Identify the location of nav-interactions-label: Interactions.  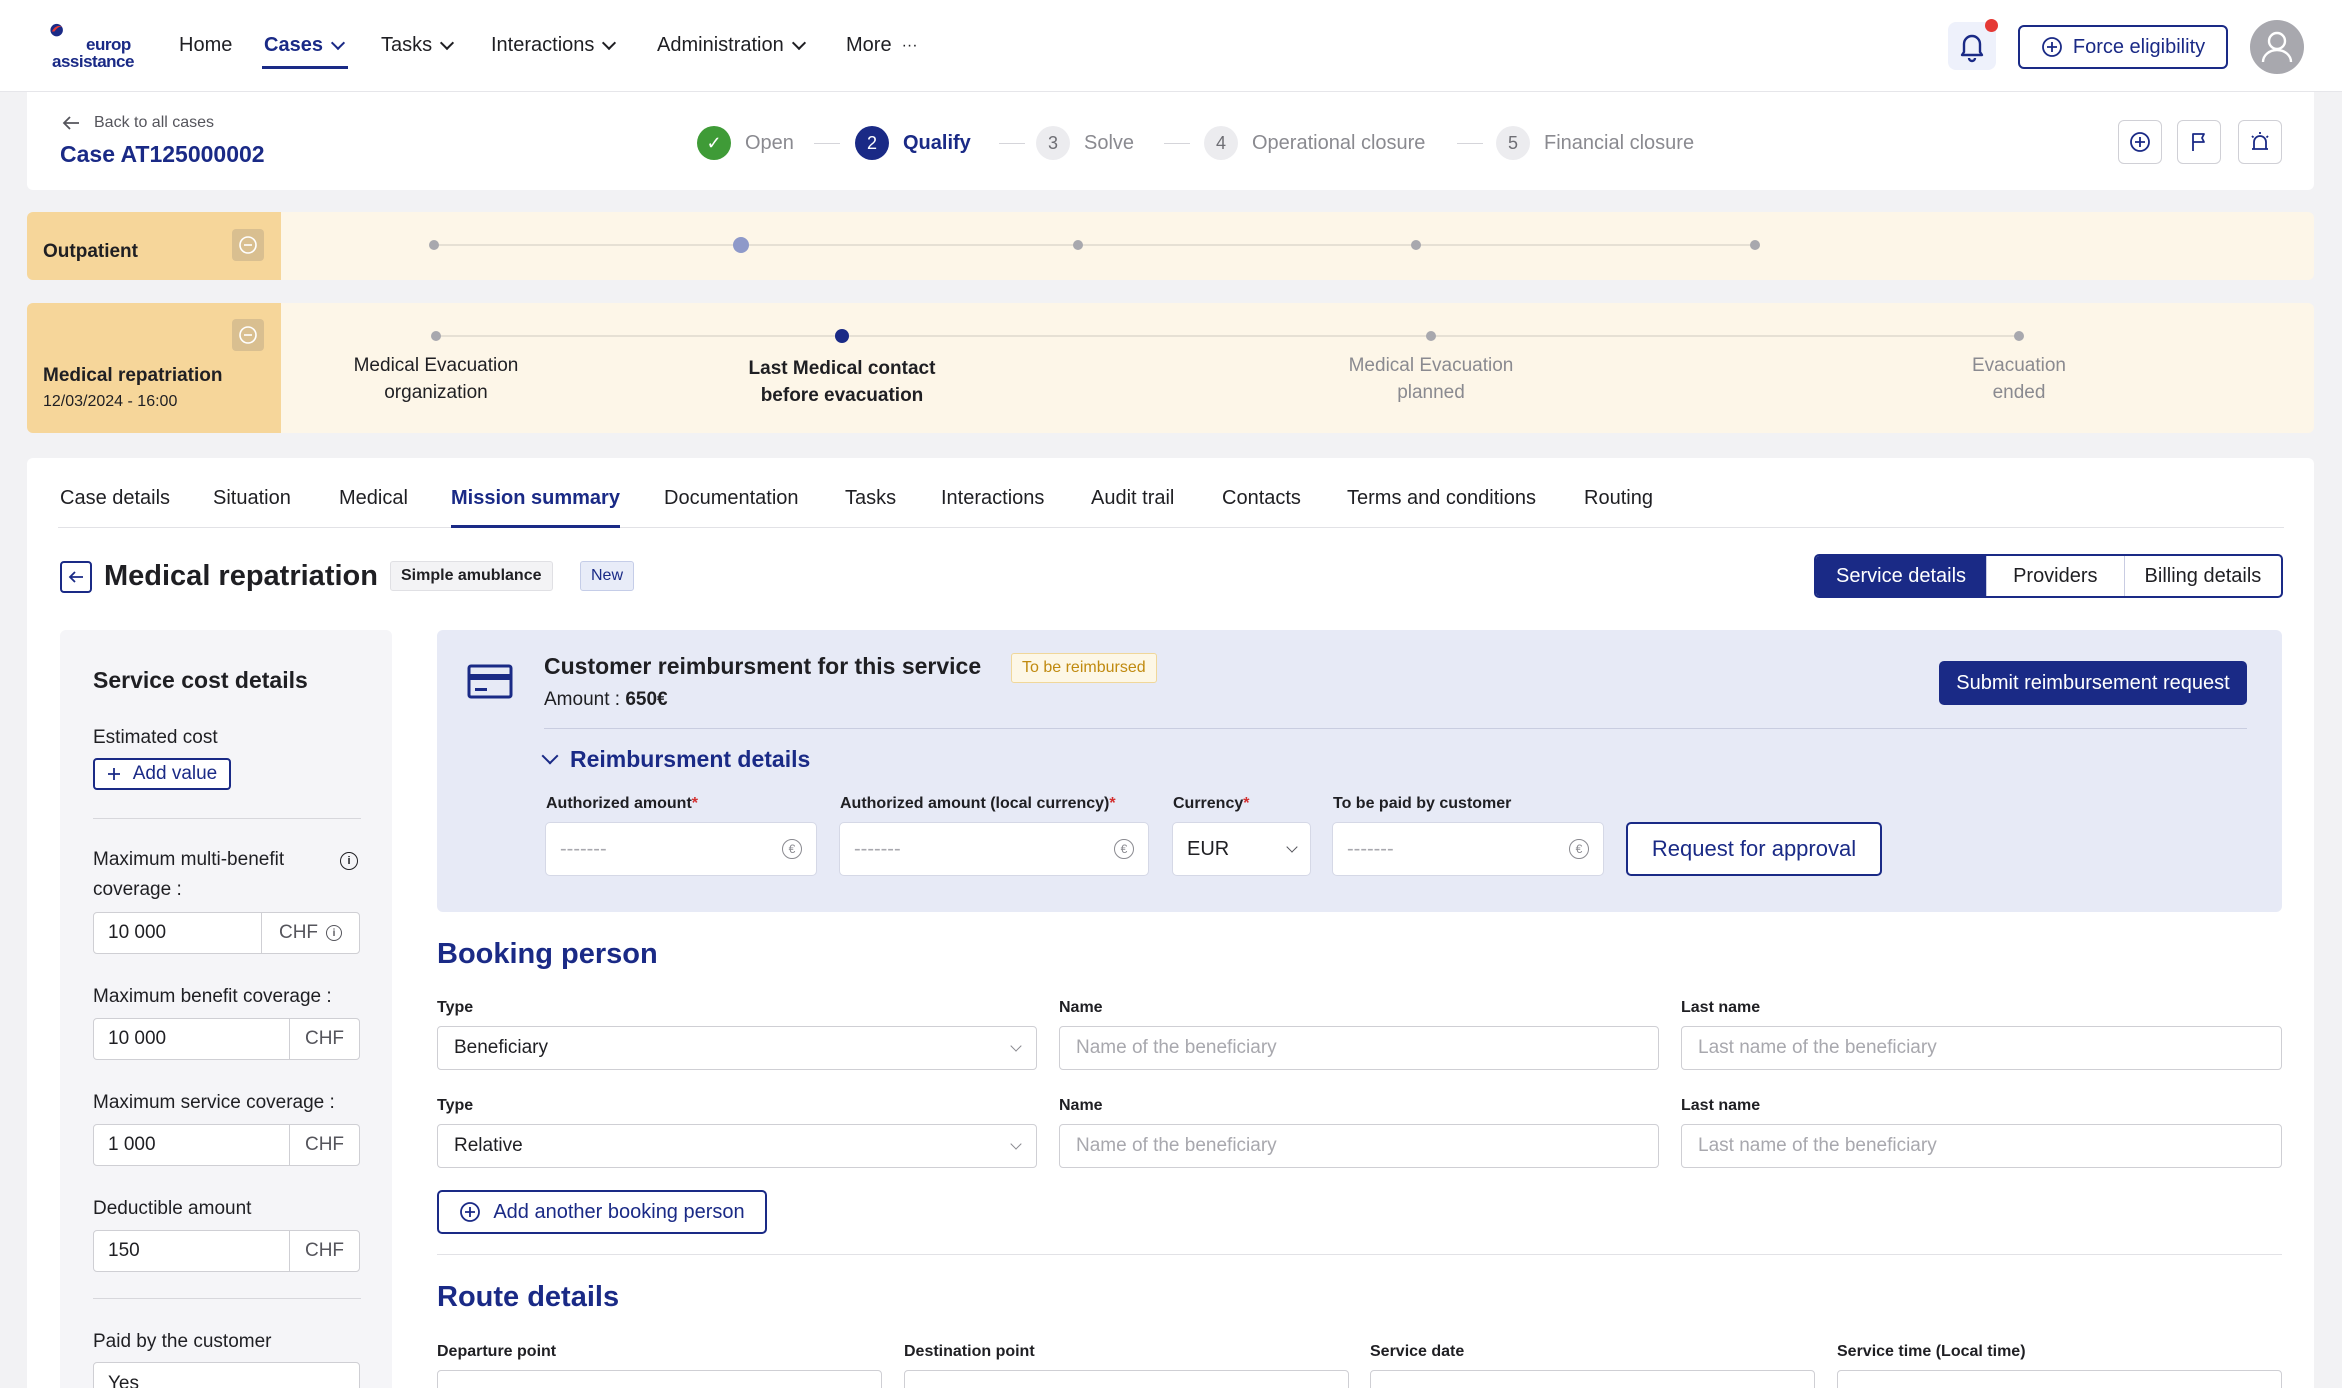
(543, 45).